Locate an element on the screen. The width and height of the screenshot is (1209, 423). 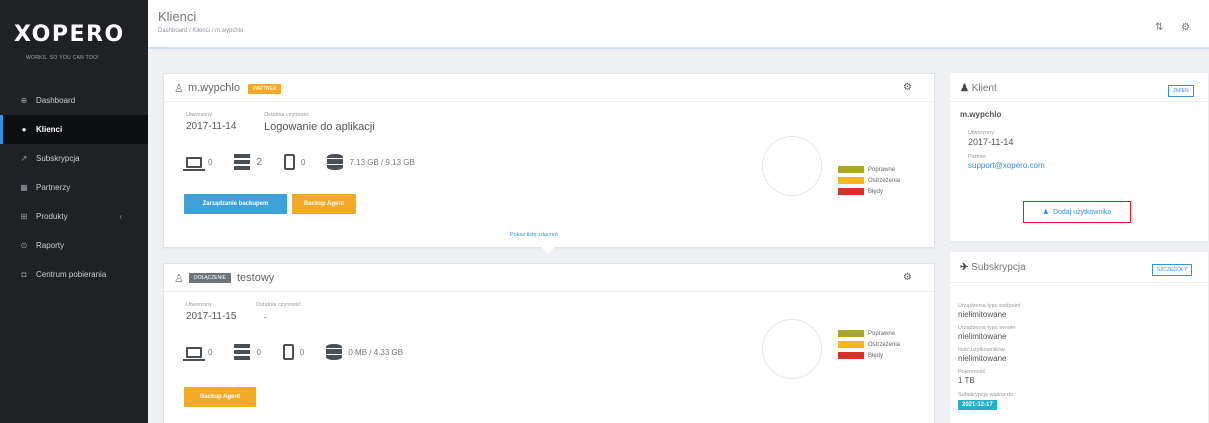
sidebar-item-raporty: ⊙ Raporty is located at coordinates (74, 245).